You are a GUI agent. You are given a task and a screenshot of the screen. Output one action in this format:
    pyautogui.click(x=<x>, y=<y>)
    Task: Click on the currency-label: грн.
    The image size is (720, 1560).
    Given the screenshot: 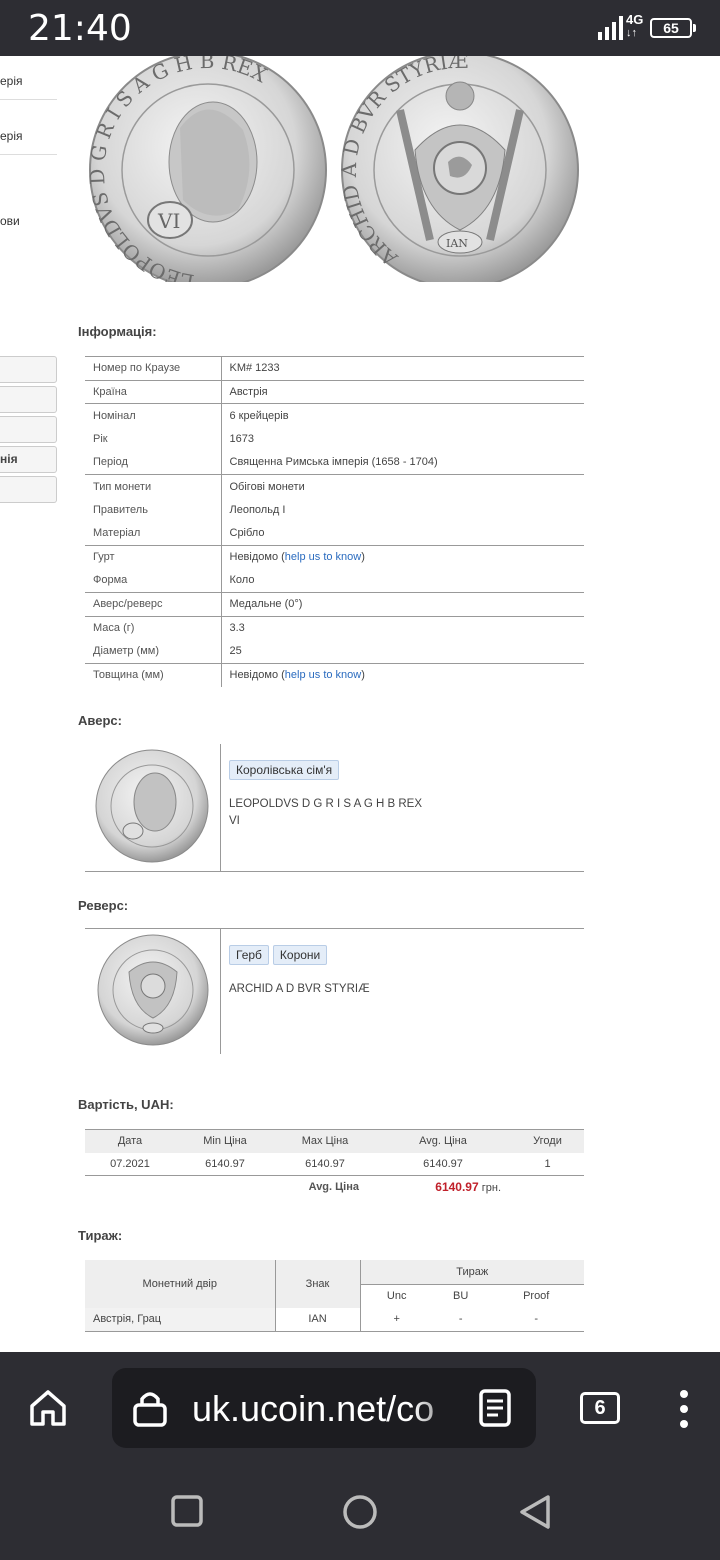 What is the action you would take?
    pyautogui.click(x=491, y=1188)
    